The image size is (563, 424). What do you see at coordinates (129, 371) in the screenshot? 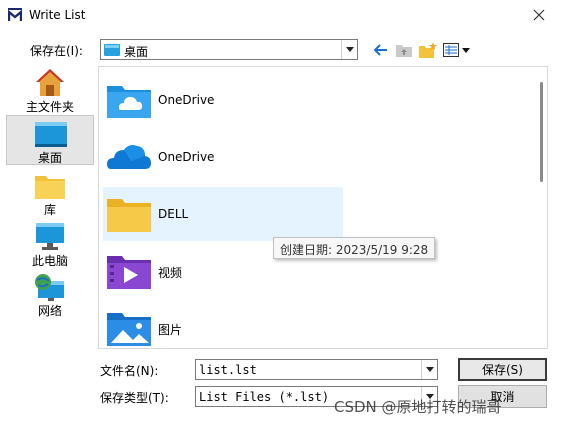
I see `filename-label: 文件名(N):` at bounding box center [129, 371].